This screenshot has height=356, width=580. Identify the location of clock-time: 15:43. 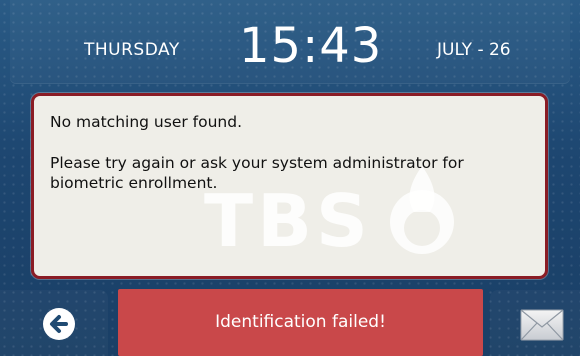
(311, 46).